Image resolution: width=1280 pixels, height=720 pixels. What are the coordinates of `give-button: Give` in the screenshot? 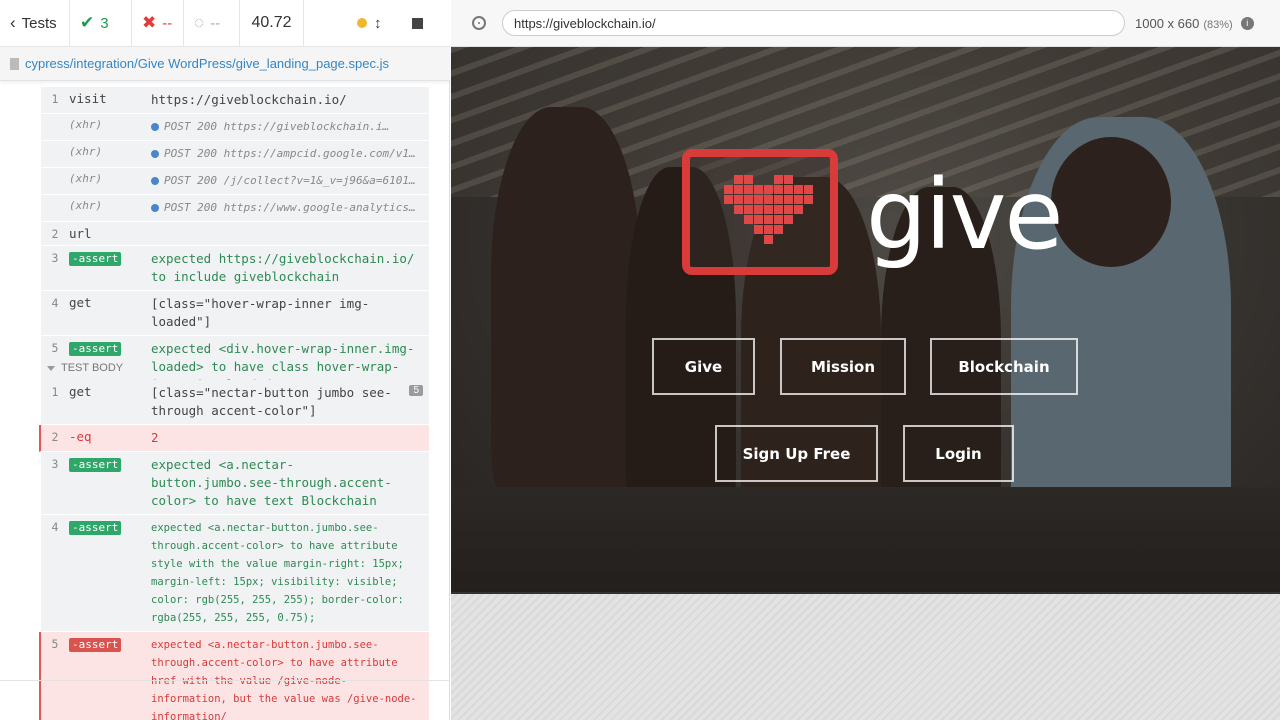 It's located at (703, 366).